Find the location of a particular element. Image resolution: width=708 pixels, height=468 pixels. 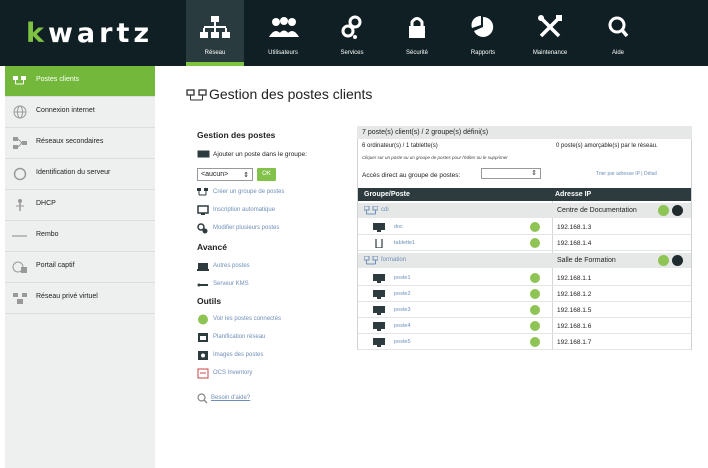

ok-button: OK is located at coordinates (266, 174).